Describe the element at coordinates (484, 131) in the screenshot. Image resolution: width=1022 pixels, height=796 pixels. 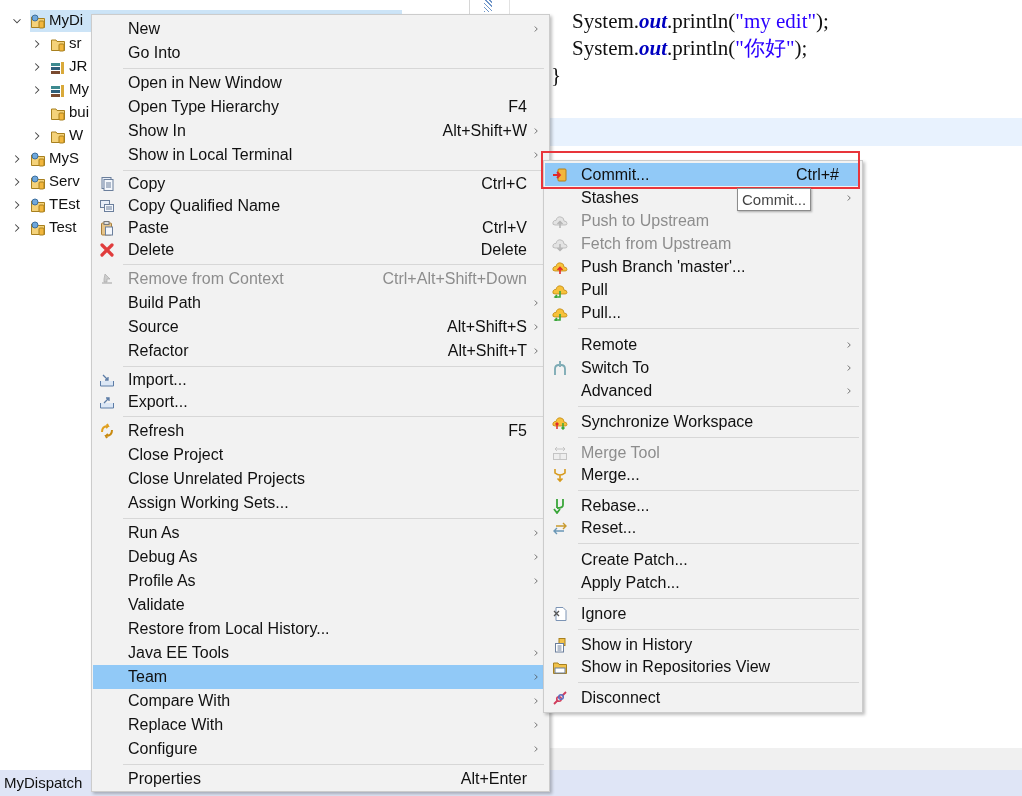
I see `shortcut-label: Alt+Shift+W` at that location.